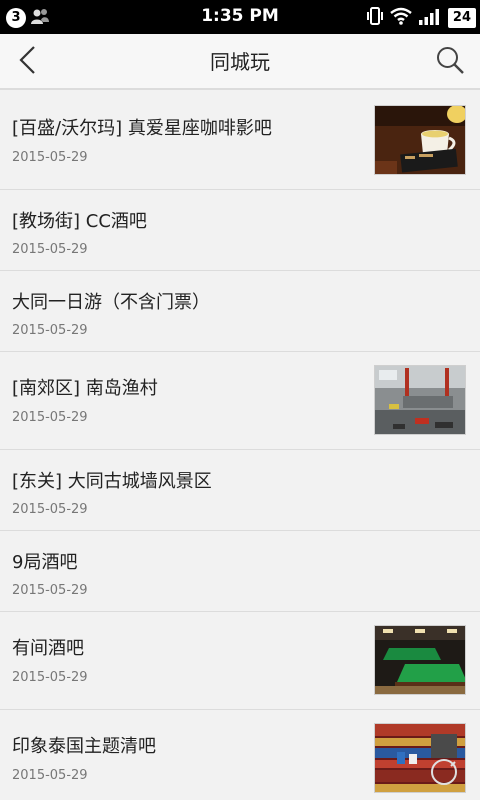 The image size is (480, 800). I want to click on signal-icon, so click(430, 18).